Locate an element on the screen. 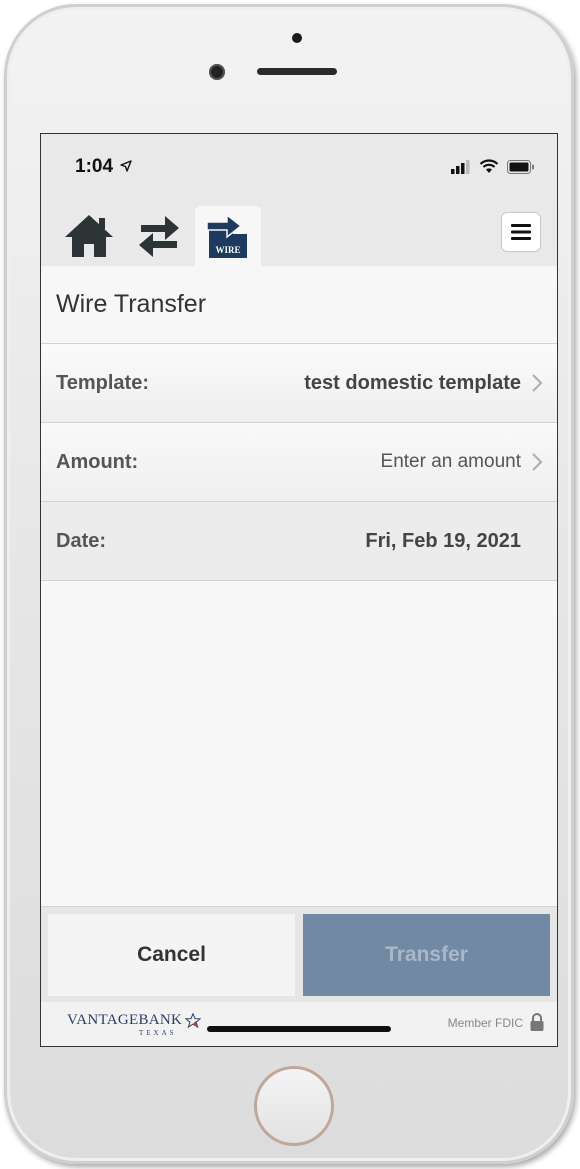  hamburger-icon is located at coordinates (521, 232).